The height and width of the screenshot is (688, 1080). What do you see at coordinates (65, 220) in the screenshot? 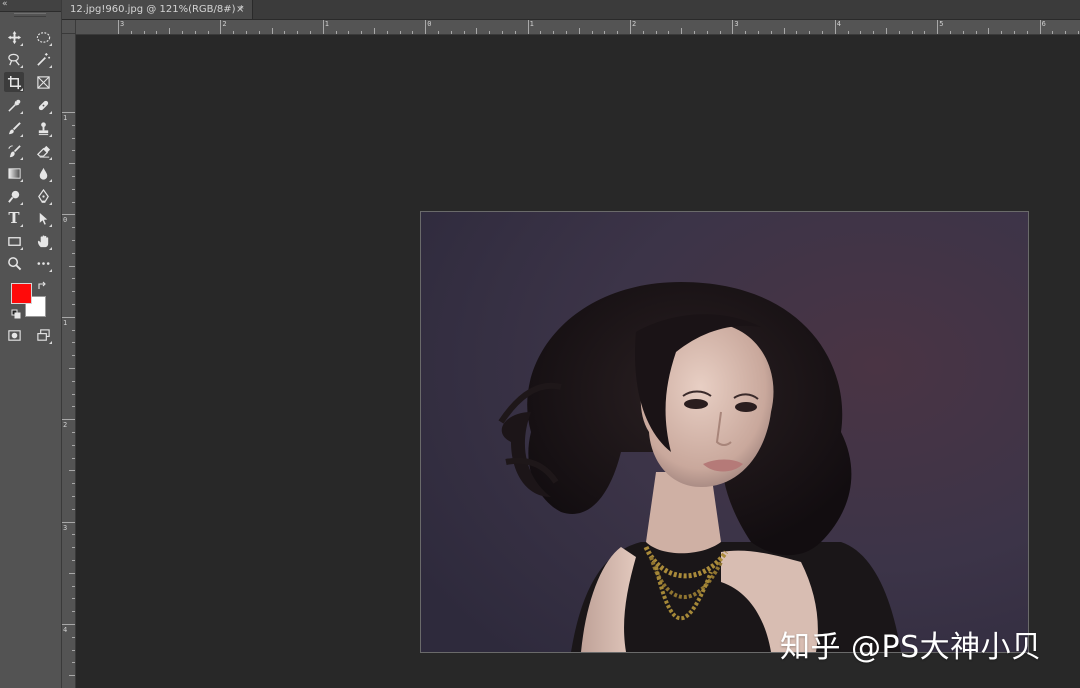
I see `ruler-label: 0` at bounding box center [65, 220].